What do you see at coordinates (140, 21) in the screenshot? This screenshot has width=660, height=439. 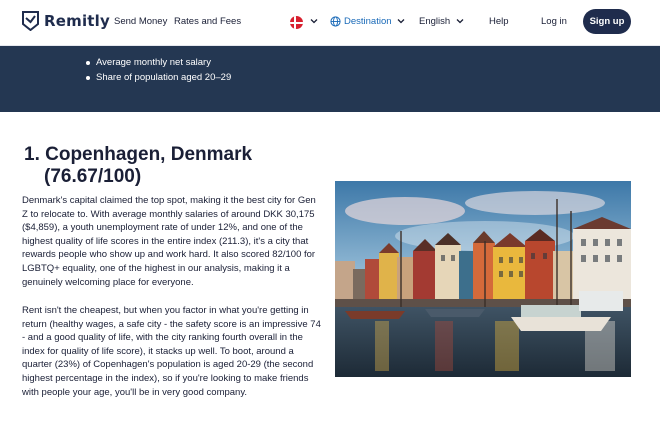 I see `nav-send-money: Send Money` at bounding box center [140, 21].